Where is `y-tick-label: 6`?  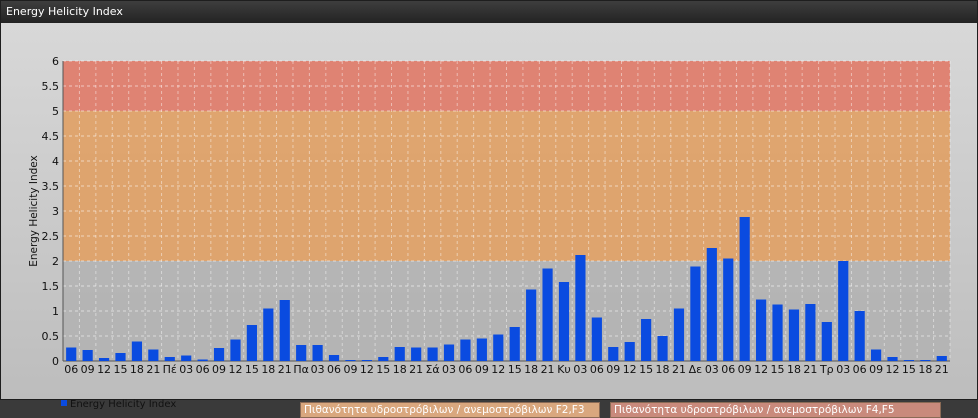 y-tick-label: 6 is located at coordinates (55, 61).